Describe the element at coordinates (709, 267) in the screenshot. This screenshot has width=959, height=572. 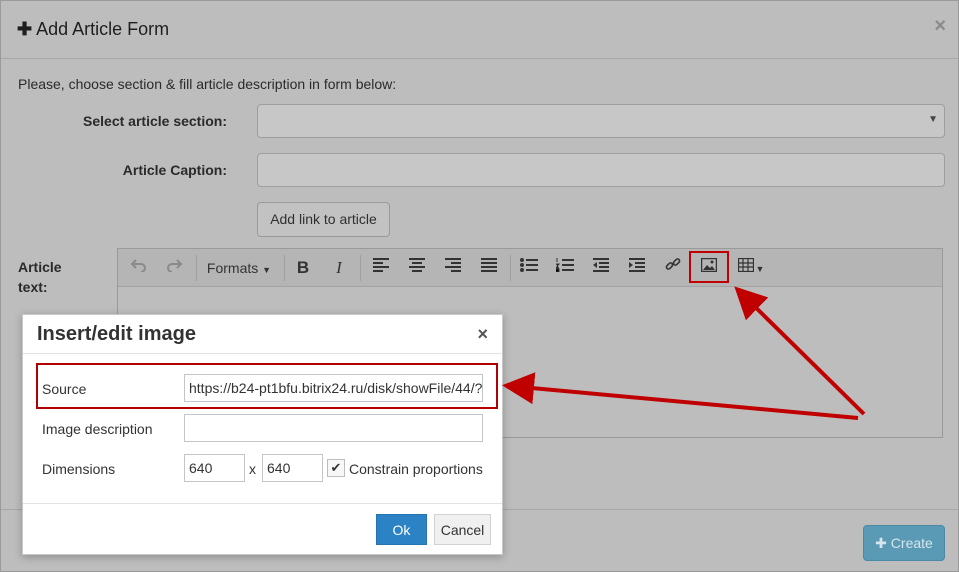
I see `image-button-highlight` at that location.